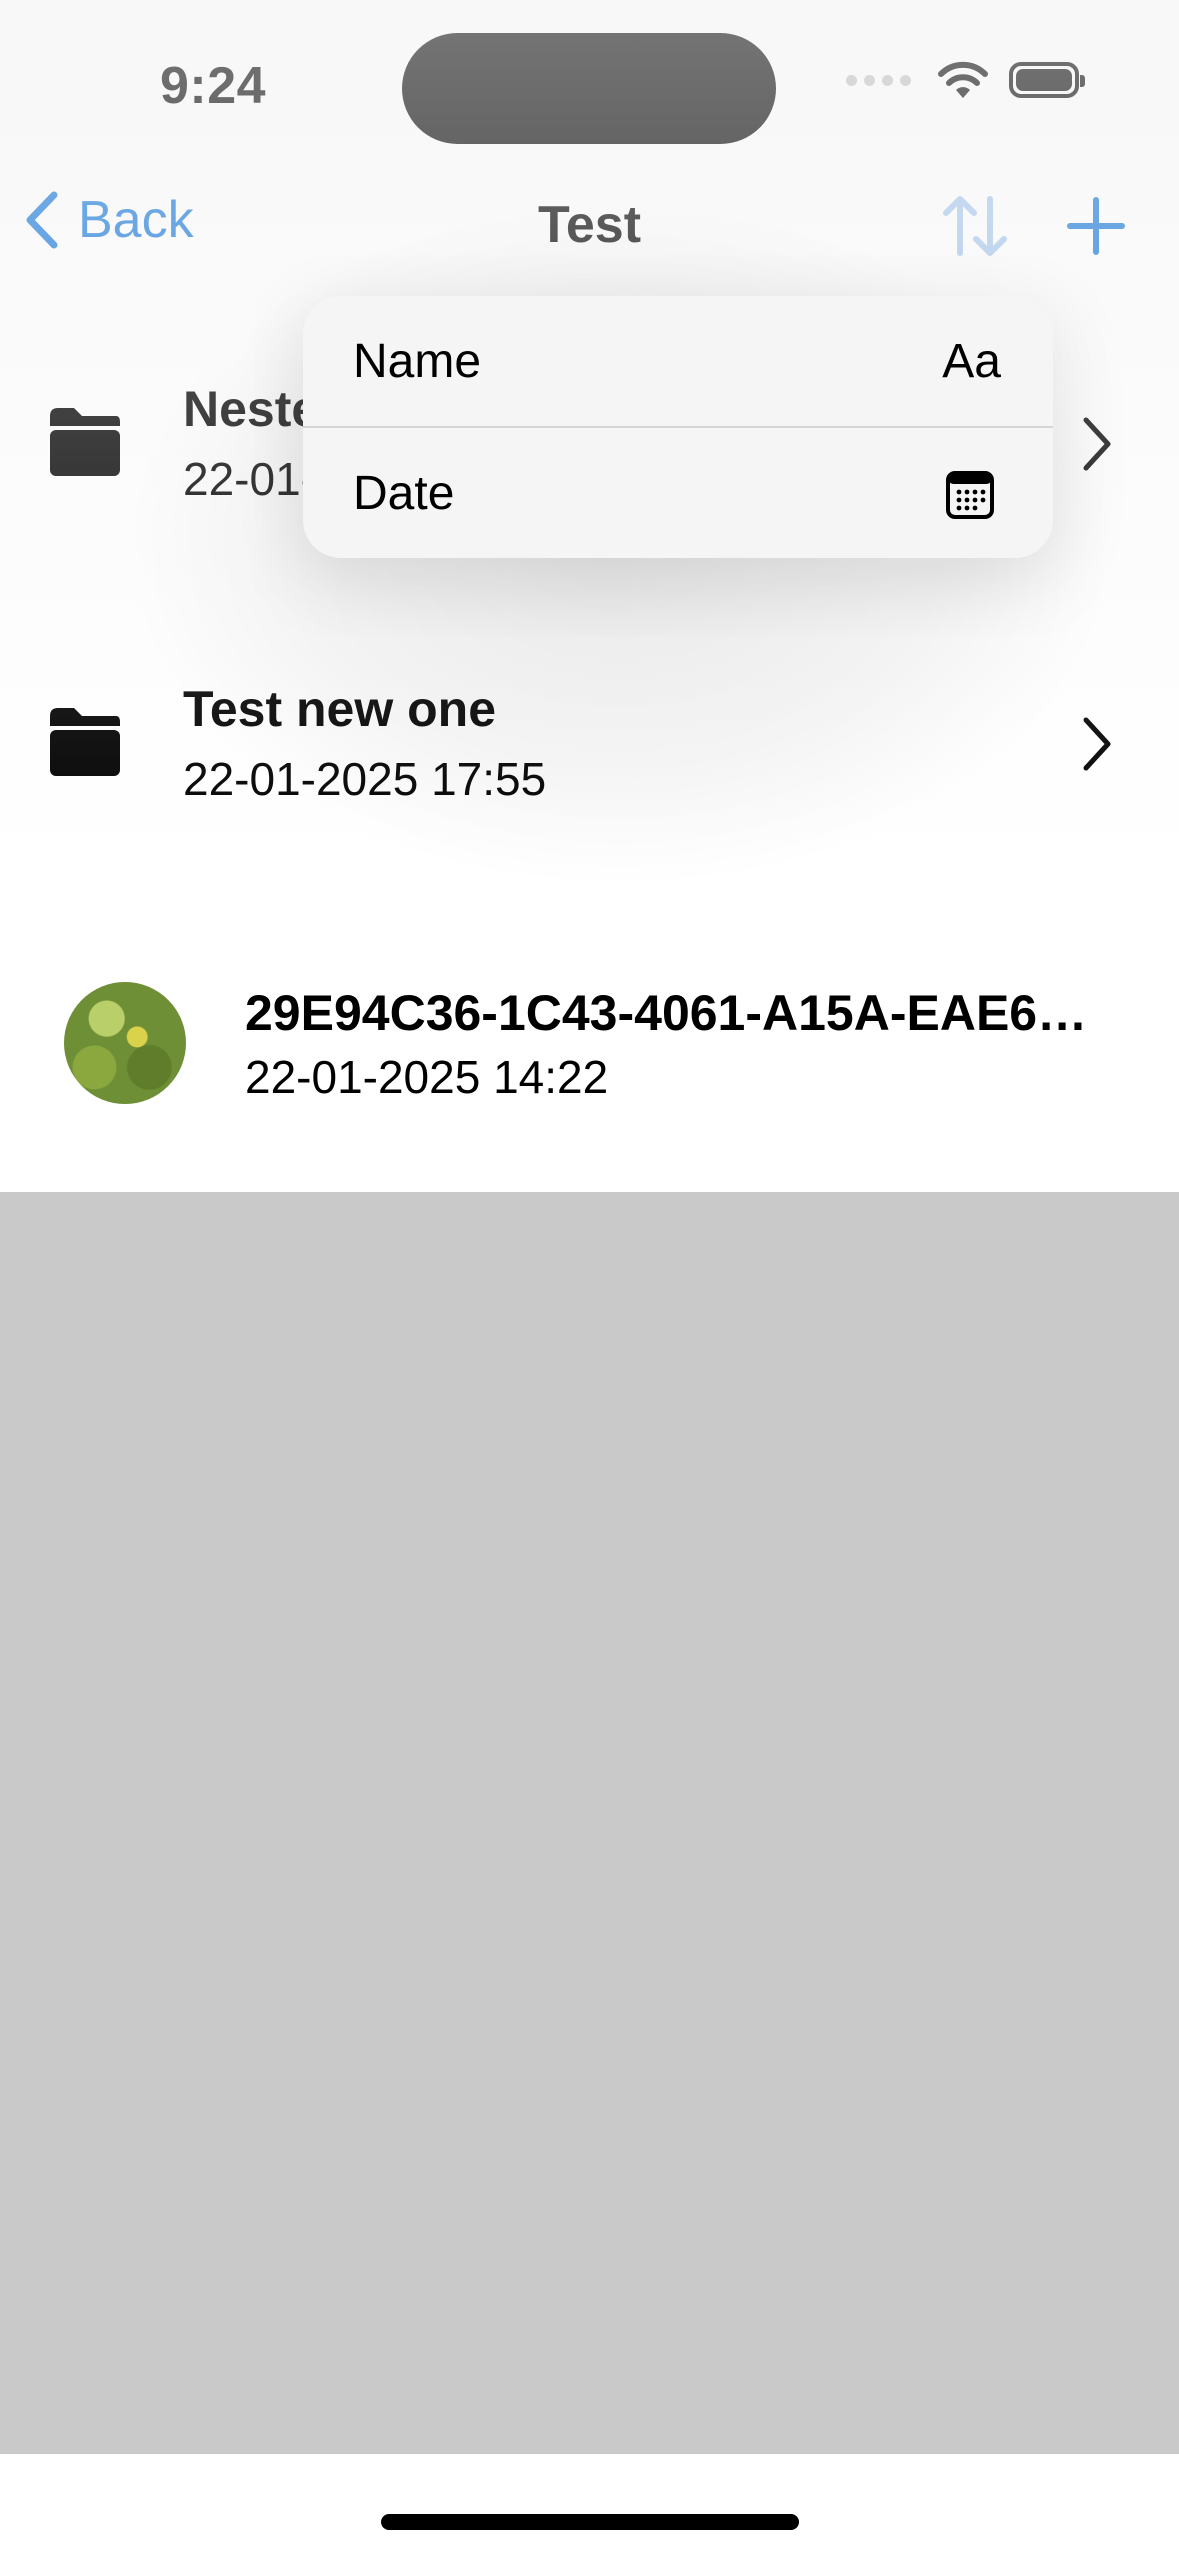 This screenshot has width=1179, height=2556. I want to click on item-date: 22-01-2025 17:55, so click(365, 779).